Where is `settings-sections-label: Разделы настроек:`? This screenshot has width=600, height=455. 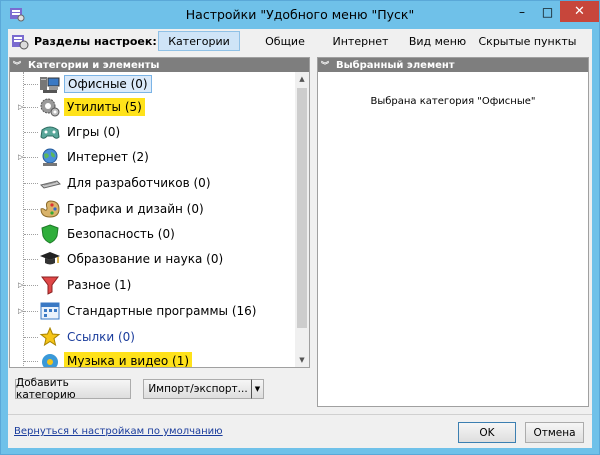
settings-sections-label: Разделы настроек: is located at coordinates (95, 41).